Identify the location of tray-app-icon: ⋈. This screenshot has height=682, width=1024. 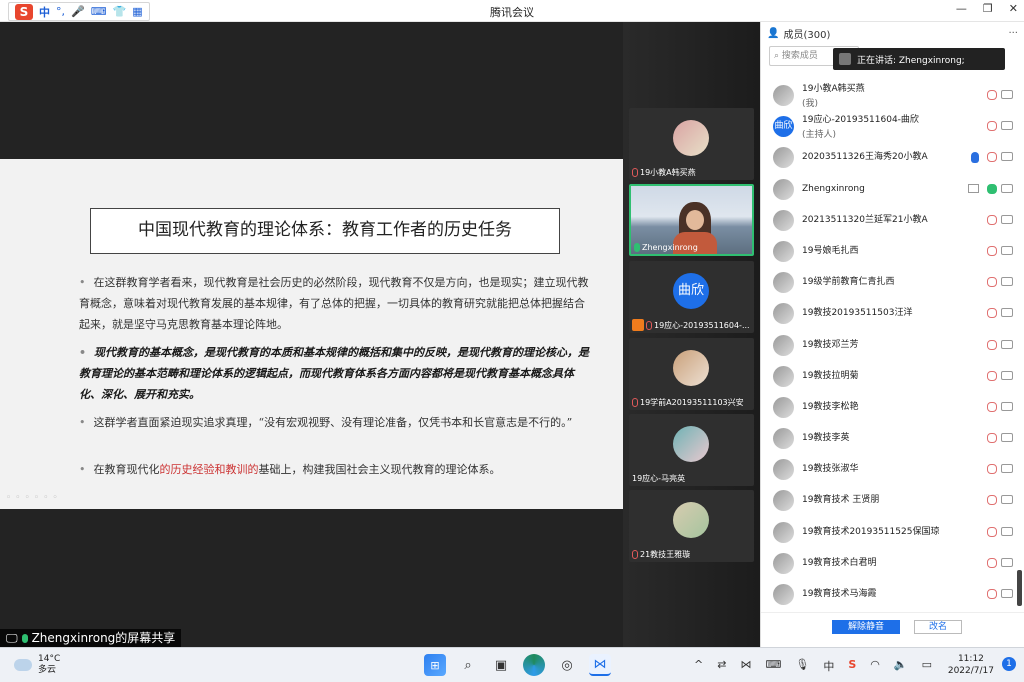
(745, 666).